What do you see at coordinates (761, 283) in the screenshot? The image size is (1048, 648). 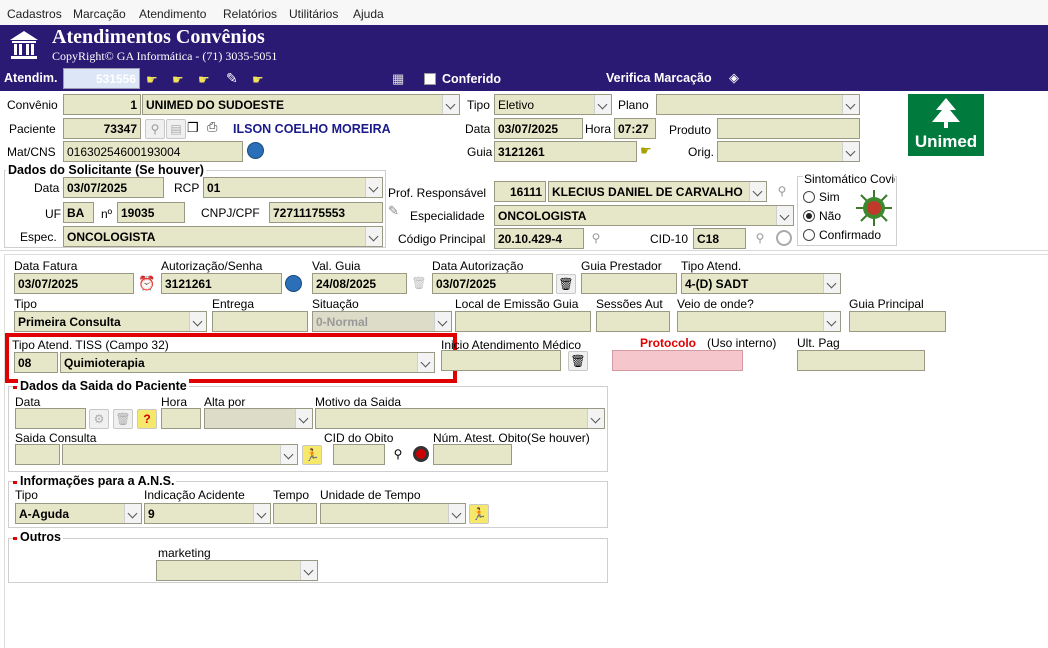 I see `tipo-atend-select: 4-(D) SADT` at bounding box center [761, 283].